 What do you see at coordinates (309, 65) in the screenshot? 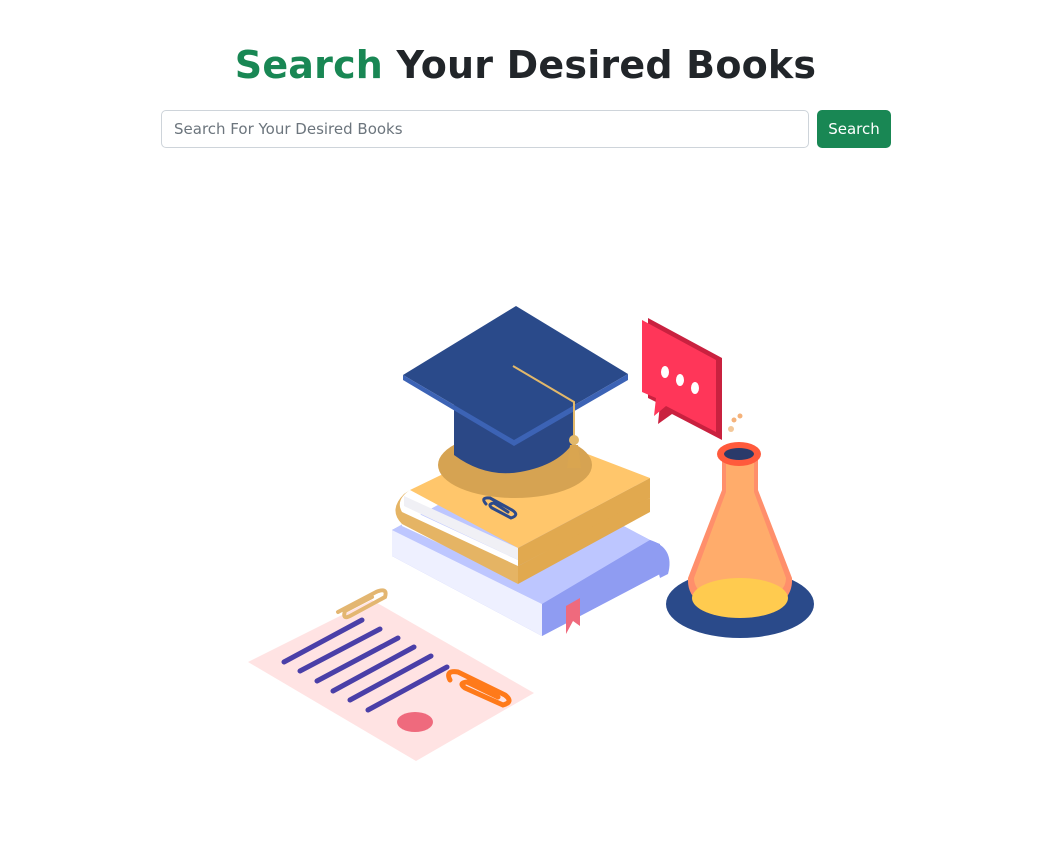
I see `page-title-accent: Search` at bounding box center [309, 65].